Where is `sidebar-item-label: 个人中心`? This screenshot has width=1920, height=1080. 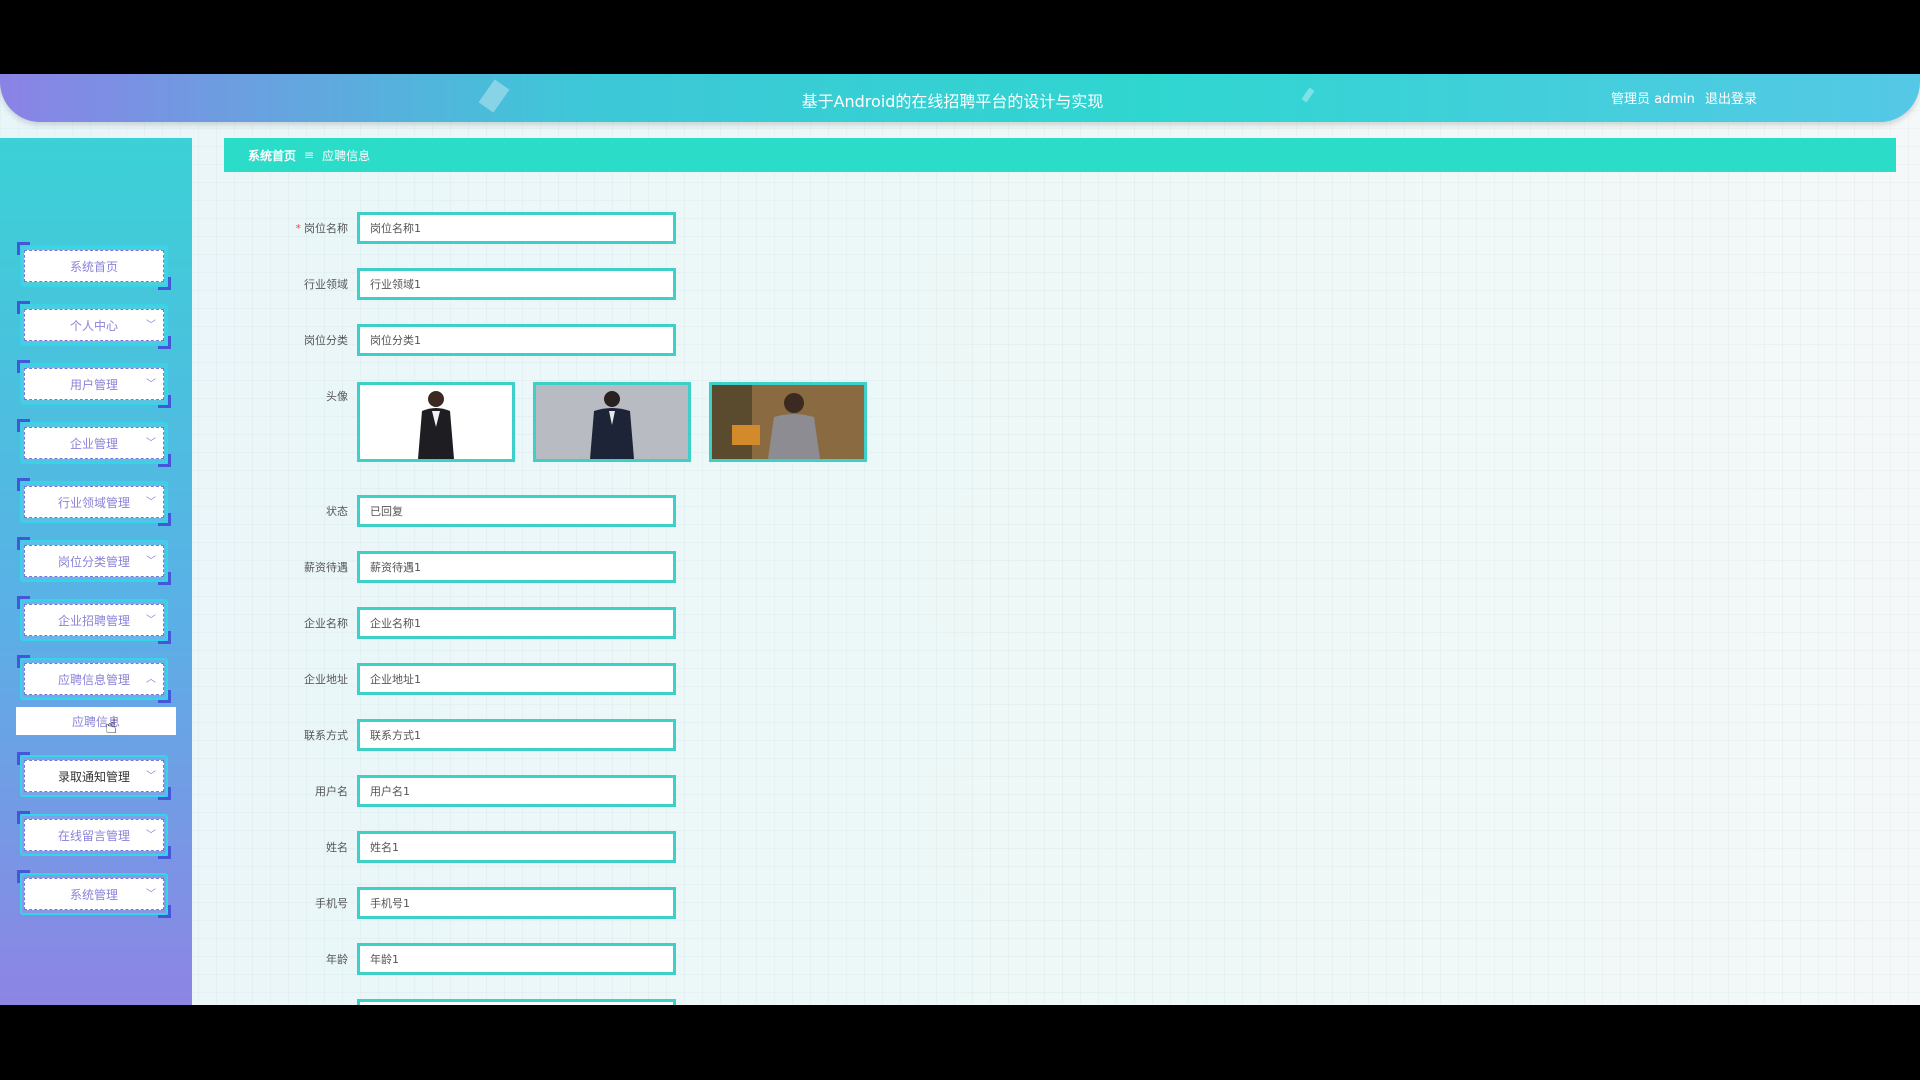 sidebar-item-label: 个人中心 is located at coordinates (94, 325).